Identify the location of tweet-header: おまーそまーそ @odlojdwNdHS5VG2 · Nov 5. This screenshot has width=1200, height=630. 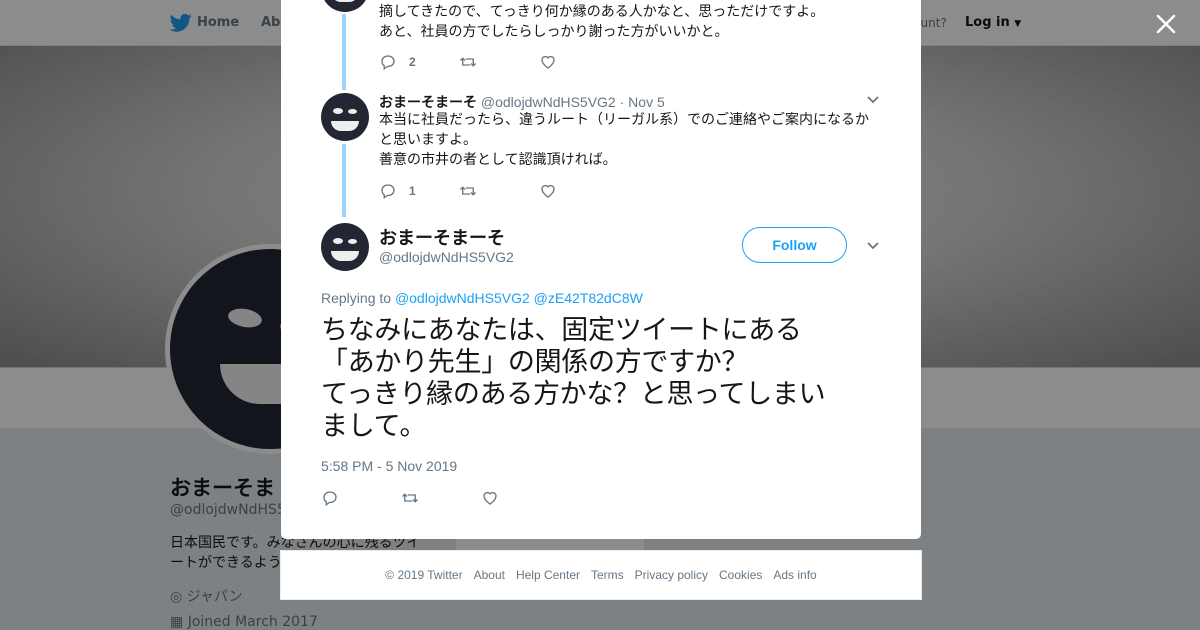
(522, 102).